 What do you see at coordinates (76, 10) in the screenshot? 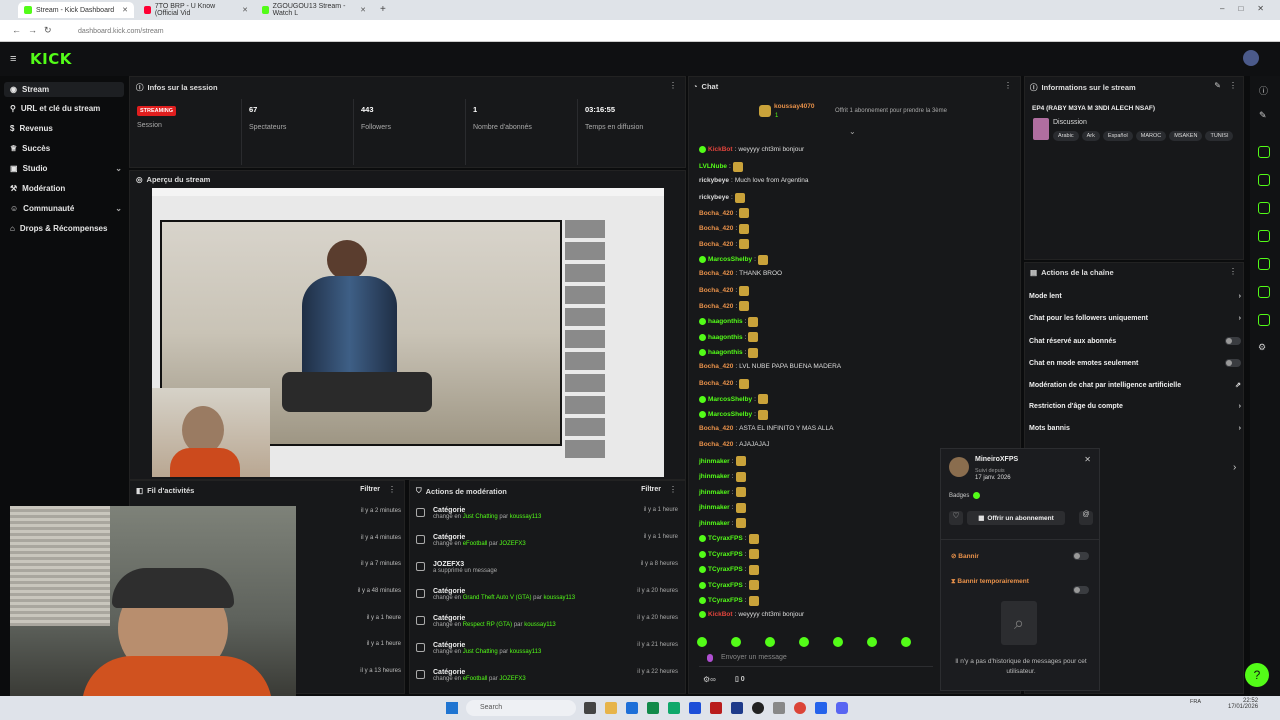
I see `browser-tab-kick-dashboard: Stream - Kick Dashboard ✕` at bounding box center [76, 10].